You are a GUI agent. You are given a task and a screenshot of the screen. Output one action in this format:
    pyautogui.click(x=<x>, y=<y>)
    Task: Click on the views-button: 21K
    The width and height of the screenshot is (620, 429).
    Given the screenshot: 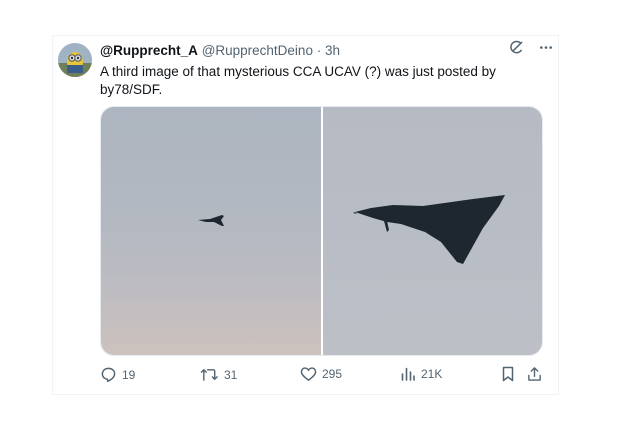 What is the action you would take?
    pyautogui.click(x=421, y=374)
    